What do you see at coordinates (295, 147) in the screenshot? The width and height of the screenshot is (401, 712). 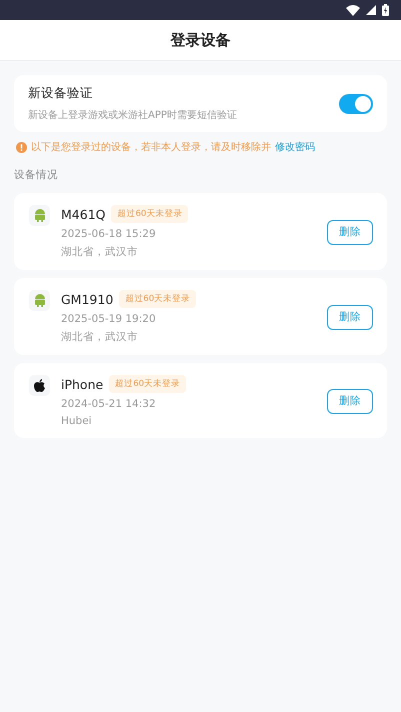 I see `change-password-link: 修改密码` at bounding box center [295, 147].